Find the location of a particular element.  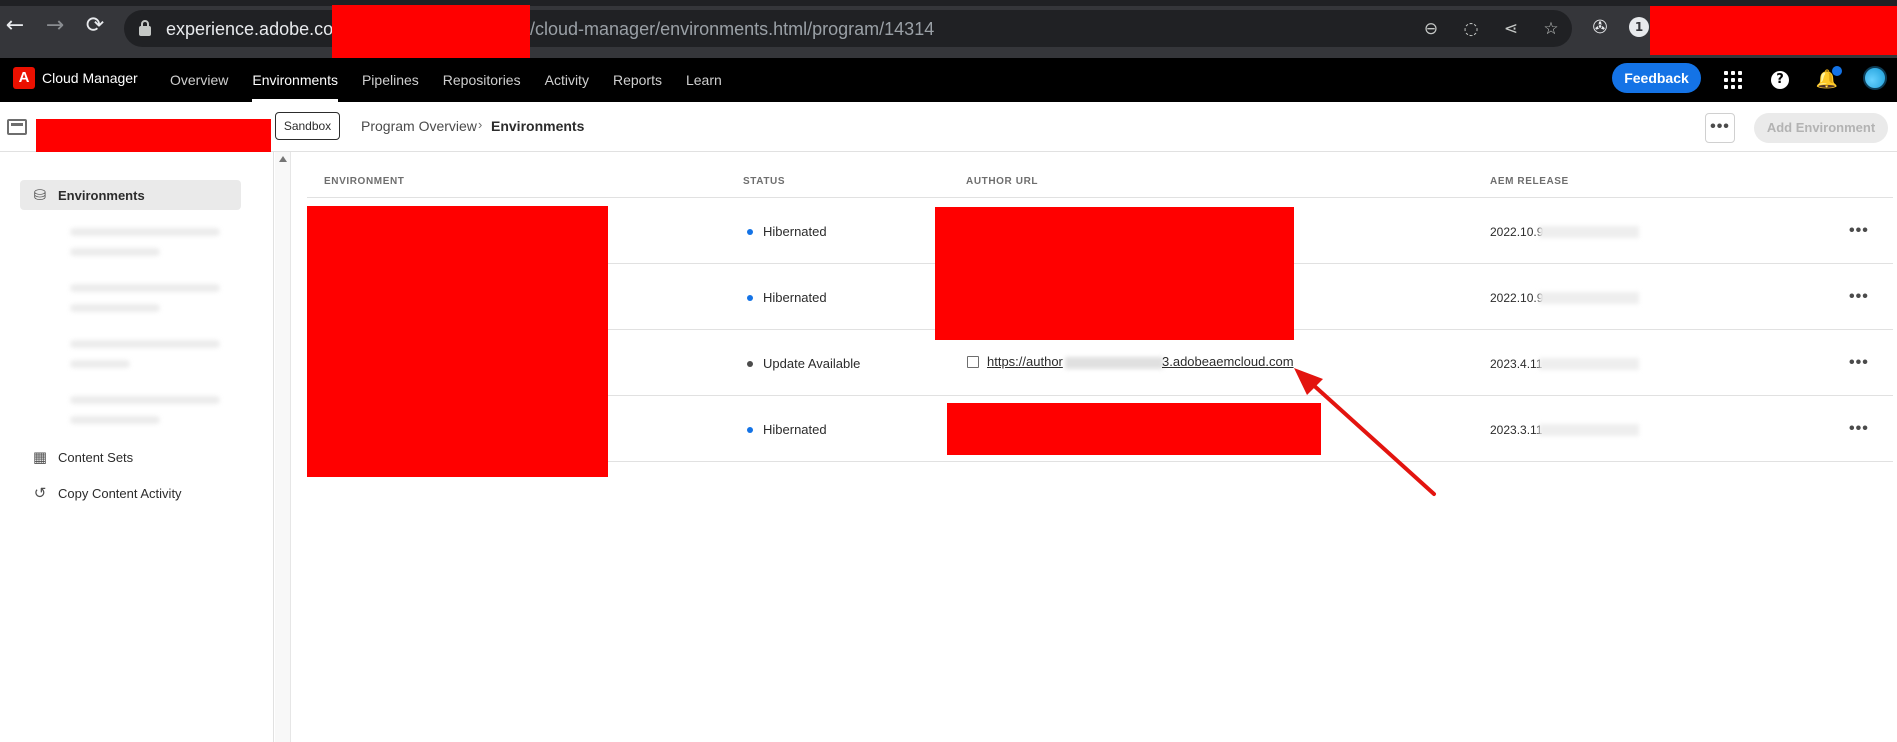

redacted-author-url is located at coordinates (1134, 429).